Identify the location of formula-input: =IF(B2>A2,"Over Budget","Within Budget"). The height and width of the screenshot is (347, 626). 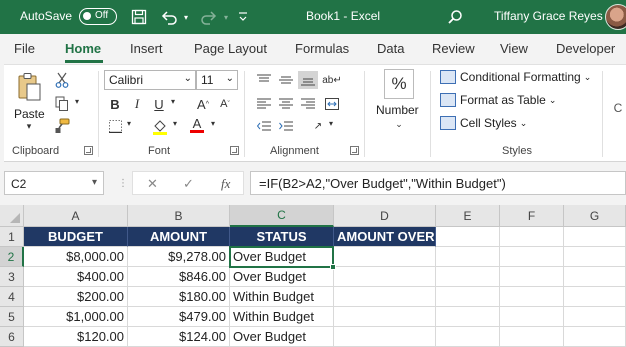
(438, 183).